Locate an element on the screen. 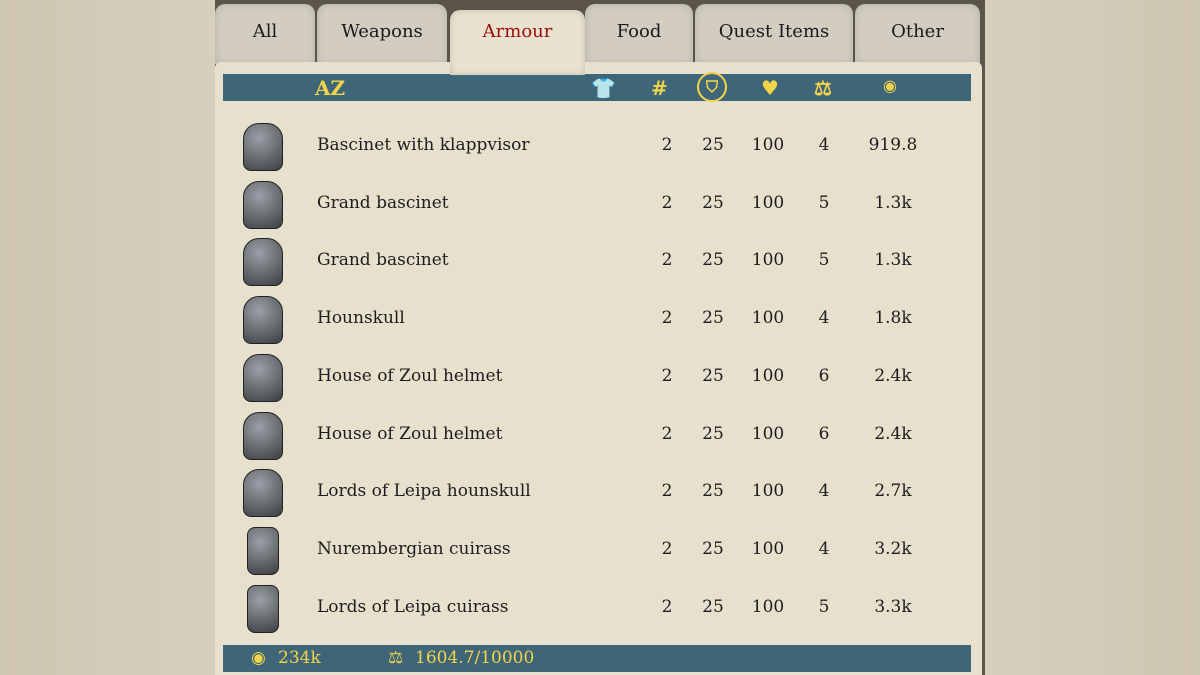 This screenshot has width=1200, height=675. coins-icon: ◉ is located at coordinates (258, 658).